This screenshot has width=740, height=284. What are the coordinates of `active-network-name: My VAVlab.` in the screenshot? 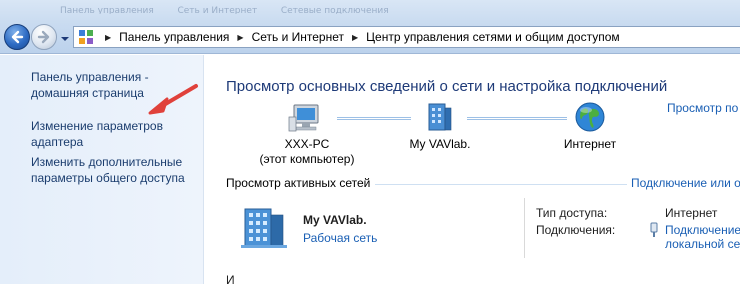 It's located at (335, 220).